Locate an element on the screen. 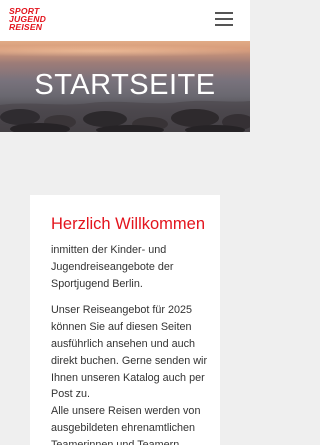 The image size is (320, 445). site-header: SPORT JUGEND REISEN is located at coordinates (125, 20).